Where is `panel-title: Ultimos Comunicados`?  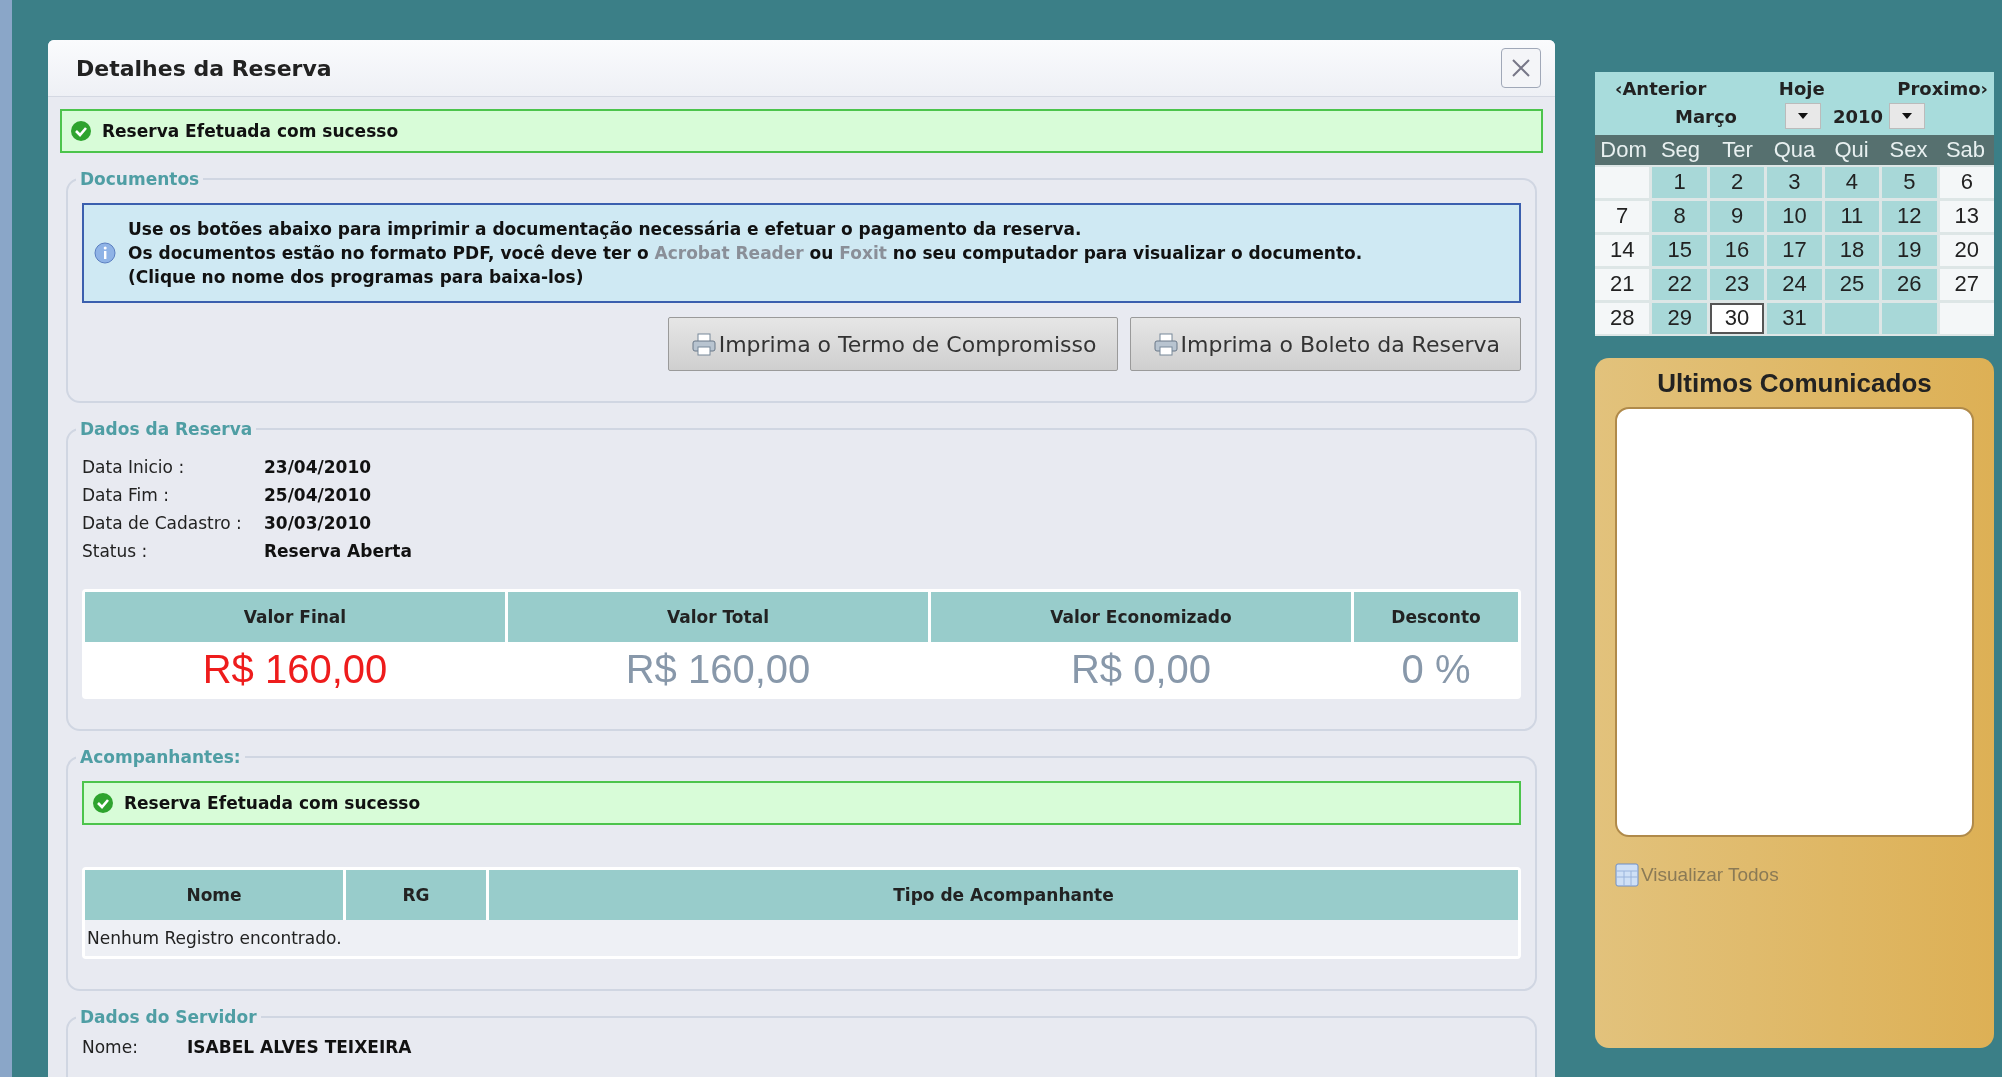 panel-title: Ultimos Comunicados is located at coordinates (1794, 383).